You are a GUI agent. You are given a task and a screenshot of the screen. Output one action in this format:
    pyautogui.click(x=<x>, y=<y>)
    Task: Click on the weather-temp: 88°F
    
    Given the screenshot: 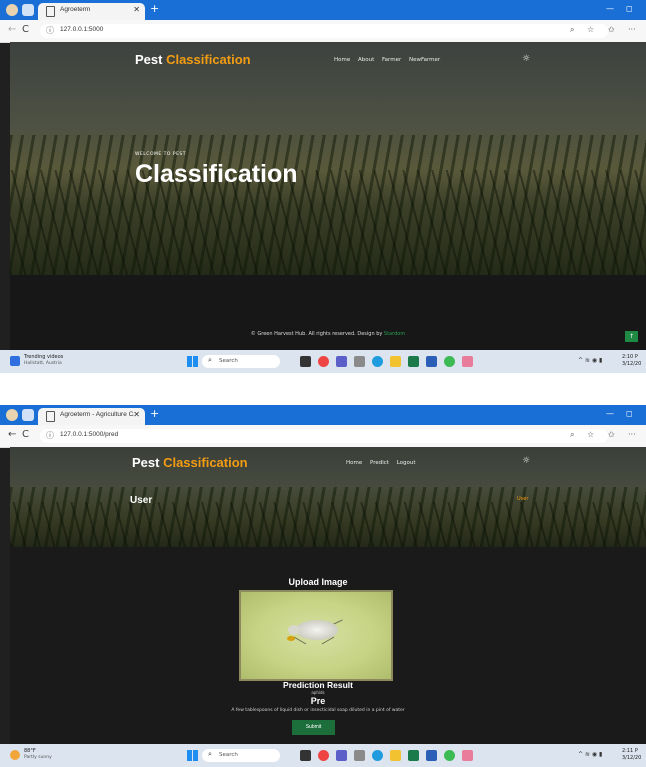 What is the action you would take?
    pyautogui.click(x=30, y=751)
    